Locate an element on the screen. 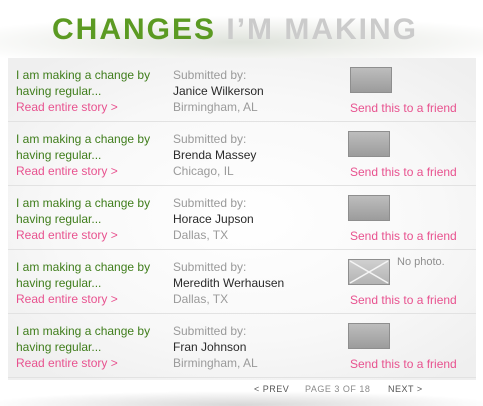 The width and height of the screenshot is (483, 406). submitter-name: Meredith Werhausen is located at coordinates (229, 283).